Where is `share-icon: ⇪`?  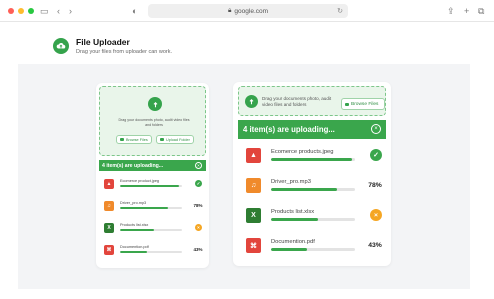 share-icon: ⇪ is located at coordinates (451, 11).